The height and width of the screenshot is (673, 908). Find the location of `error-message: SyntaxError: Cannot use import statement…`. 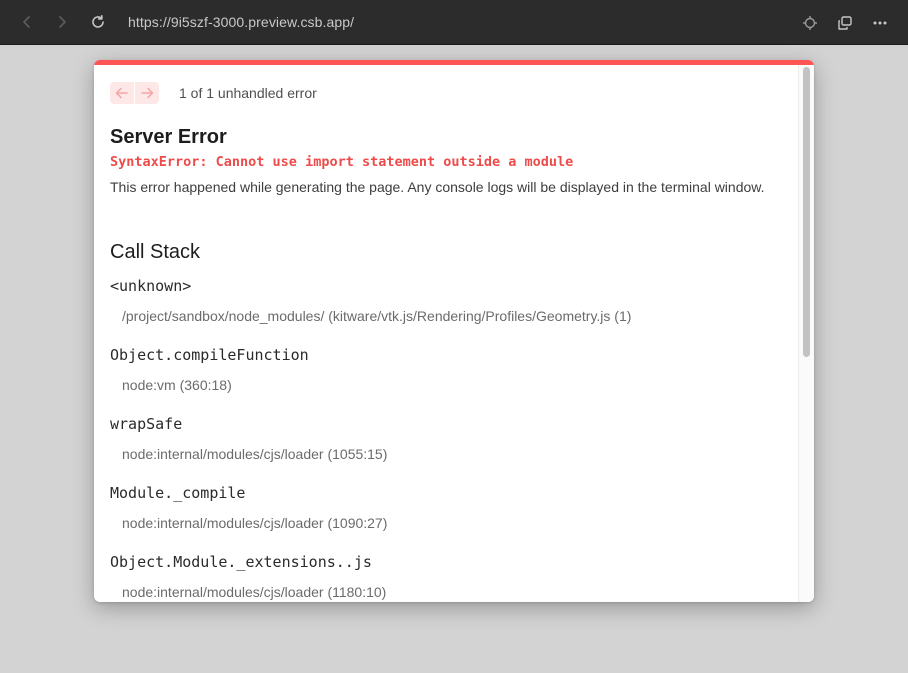

error-message: SyntaxError: Cannot use import statement… is located at coordinates (342, 162).